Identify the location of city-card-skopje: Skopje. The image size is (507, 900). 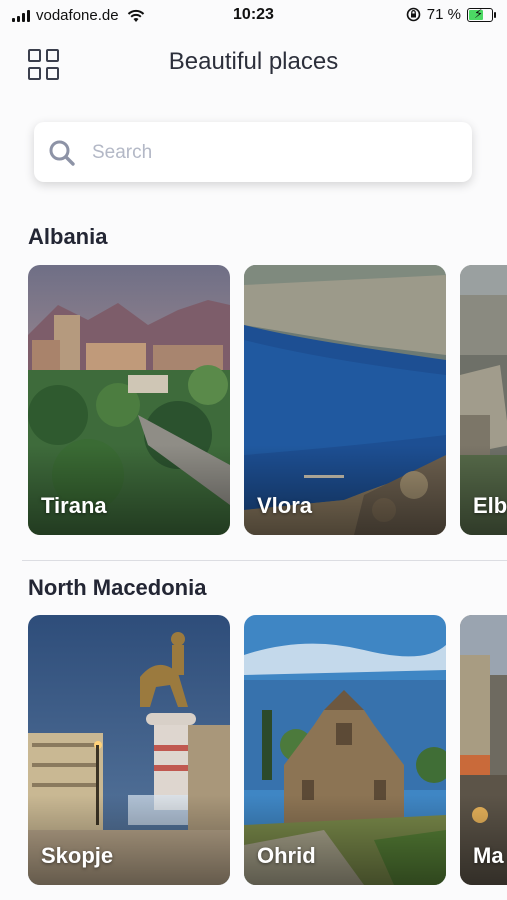
(129, 750).